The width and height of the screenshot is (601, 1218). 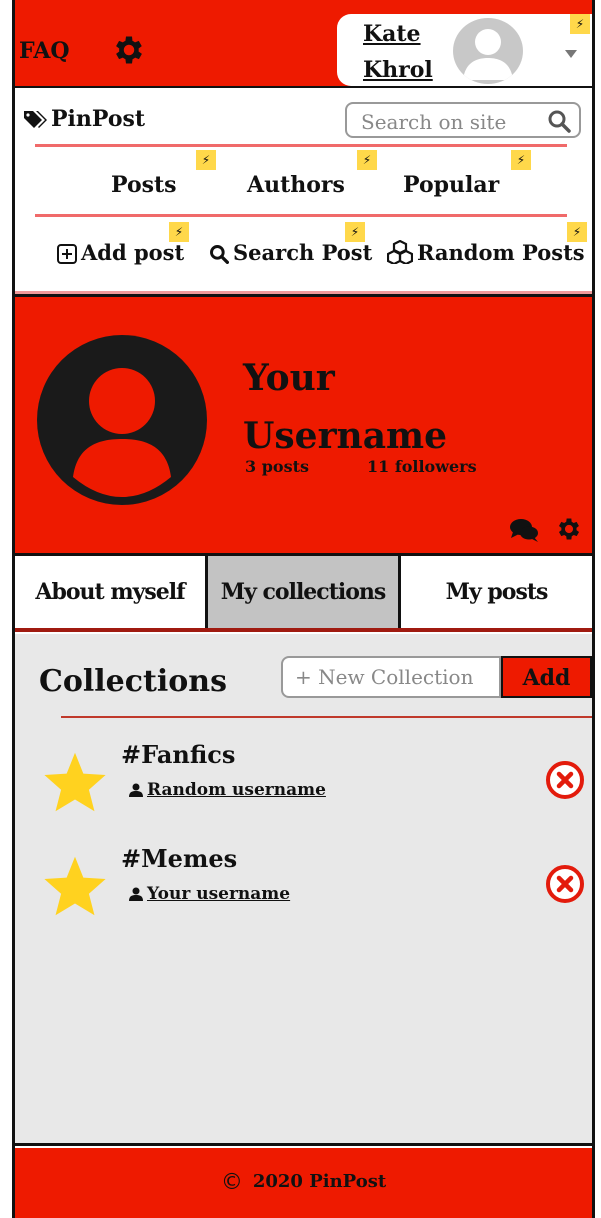 I want to click on user-name-link: Kate Khrol, so click(x=408, y=52).